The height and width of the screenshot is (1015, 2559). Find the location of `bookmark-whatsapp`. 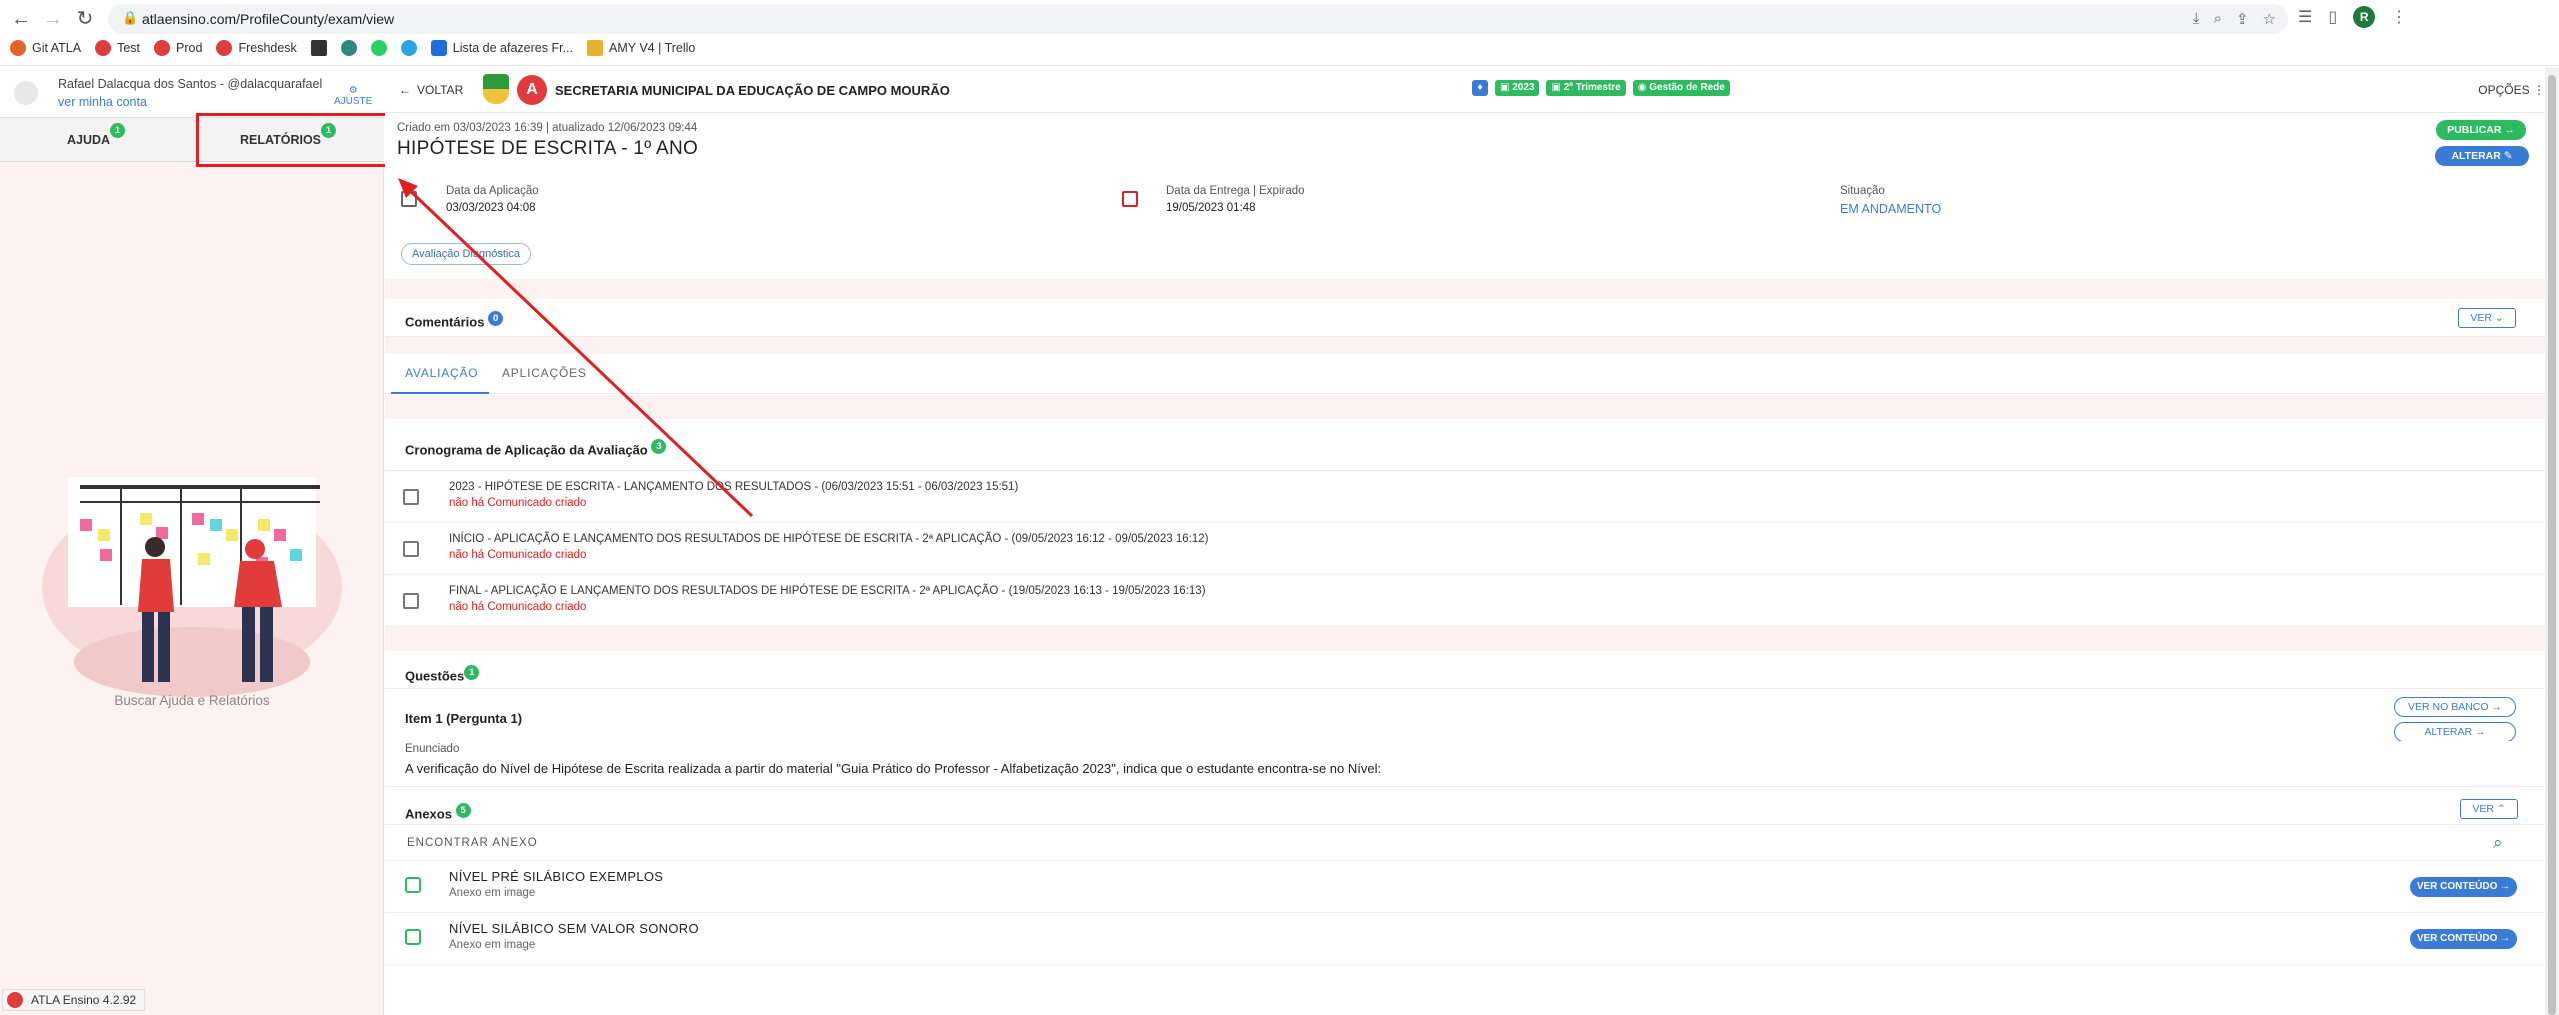

bookmark-whatsapp is located at coordinates (378, 48).